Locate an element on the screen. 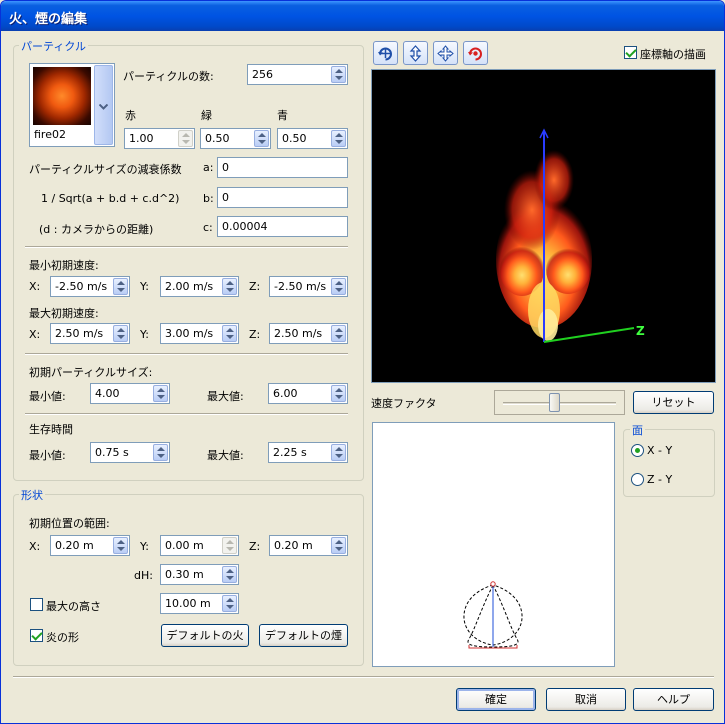  dh-label: dH: is located at coordinates (143, 575).